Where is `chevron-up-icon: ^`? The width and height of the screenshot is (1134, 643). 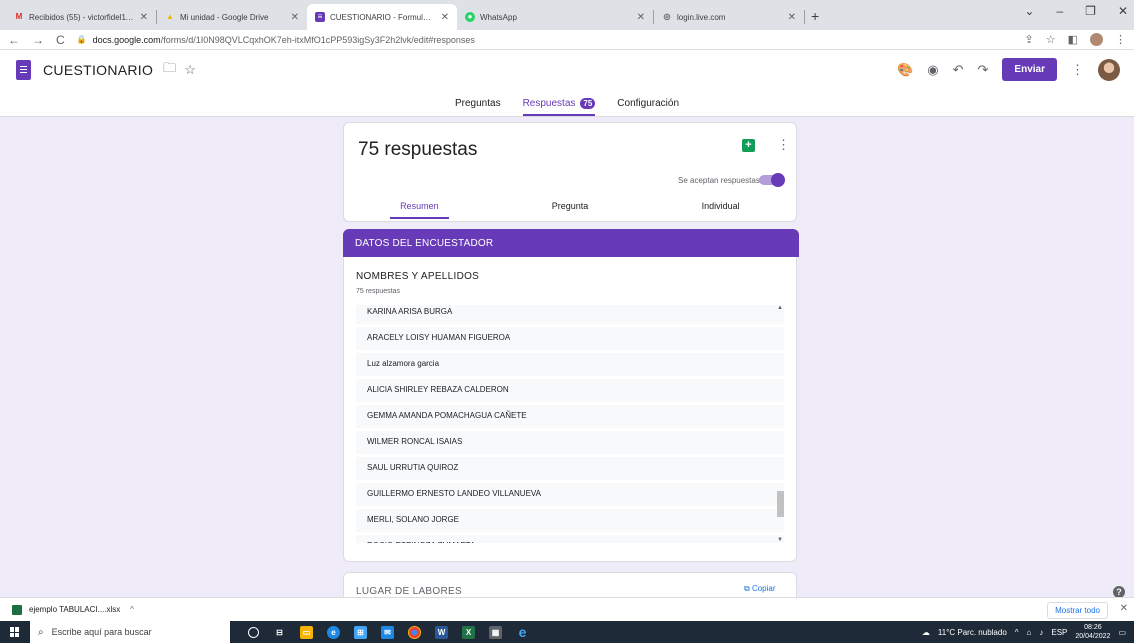 chevron-up-icon: ^ is located at coordinates (132, 609).